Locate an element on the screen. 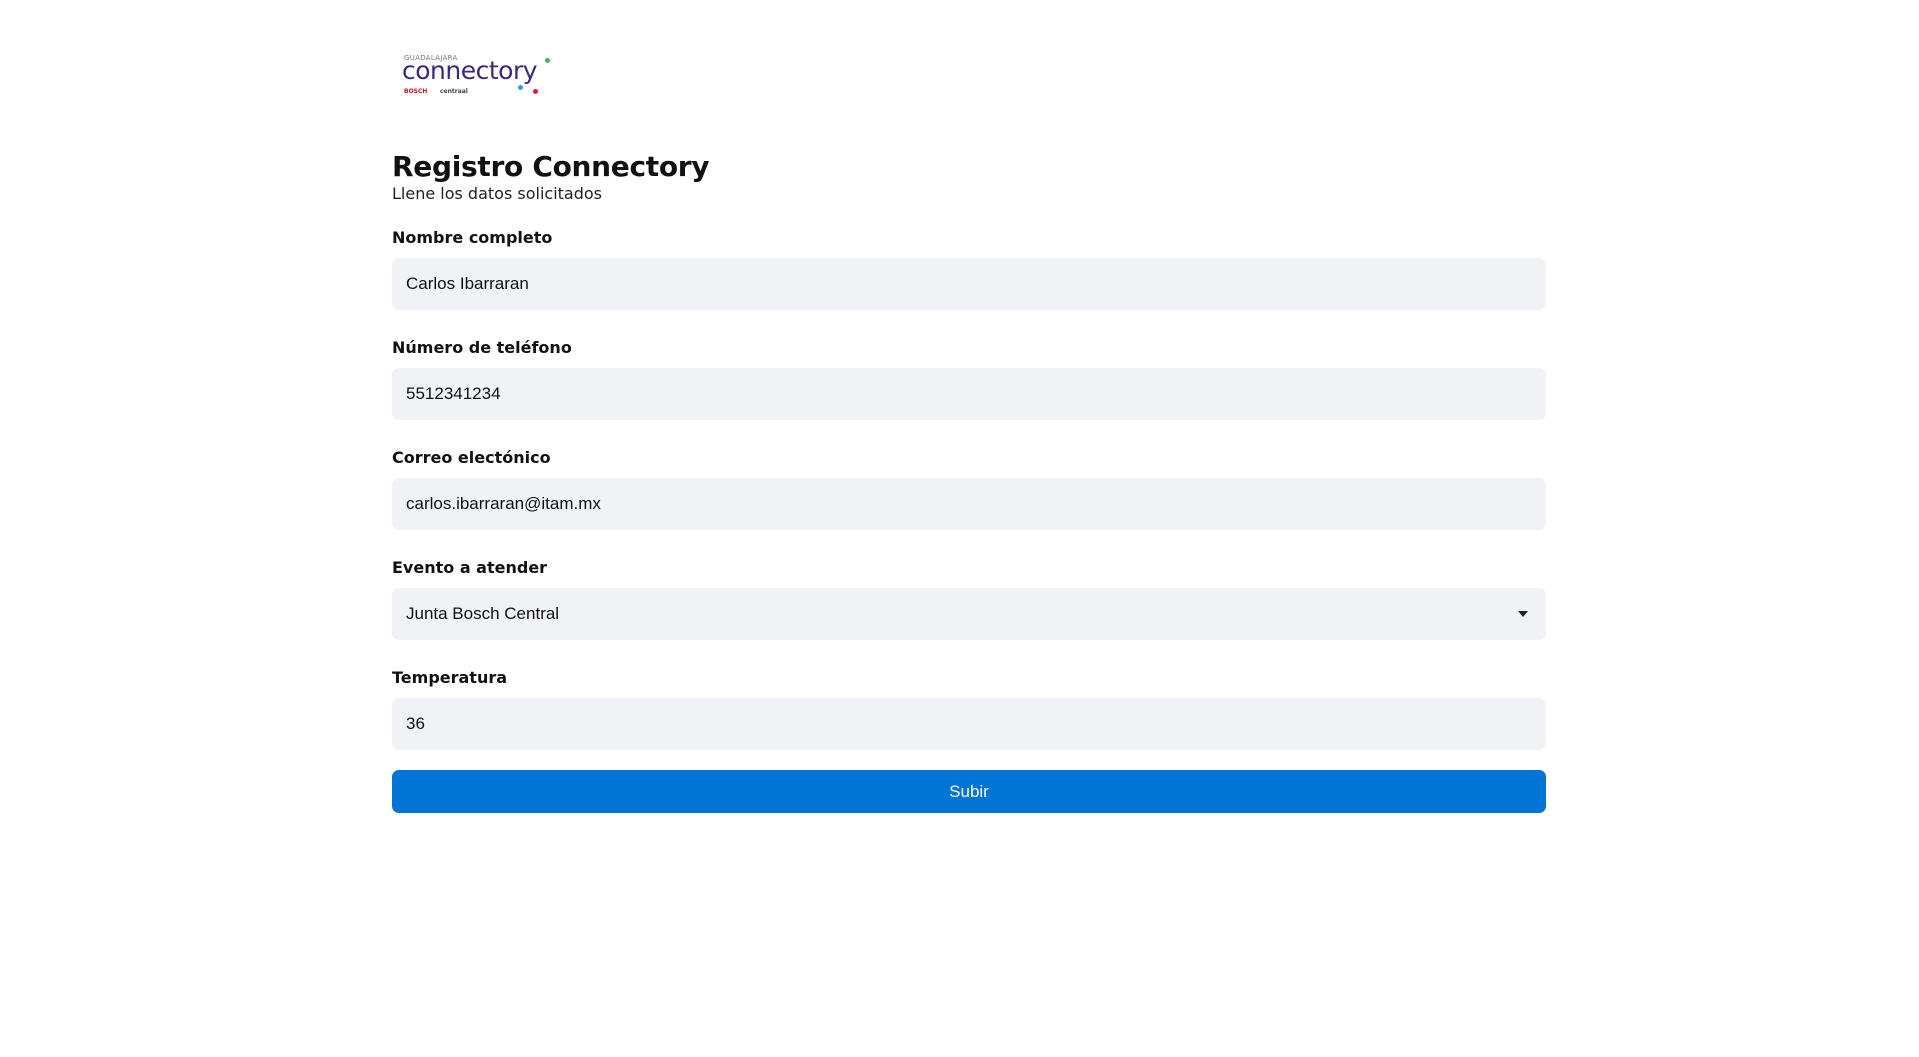  logo-partner-bosch: BOSCH is located at coordinates (416, 91).